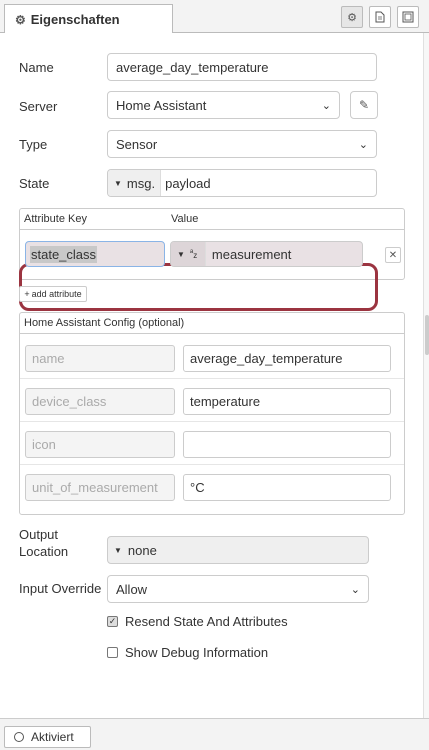 Image resolution: width=429 pixels, height=750 pixels. Describe the element at coordinates (33, 144) in the screenshot. I see `type-label: Type` at that location.